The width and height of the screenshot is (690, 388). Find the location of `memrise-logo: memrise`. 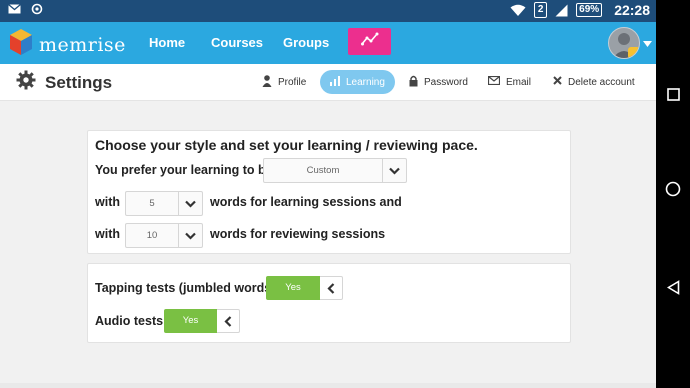

memrise-logo: memrise is located at coordinates (67, 44).